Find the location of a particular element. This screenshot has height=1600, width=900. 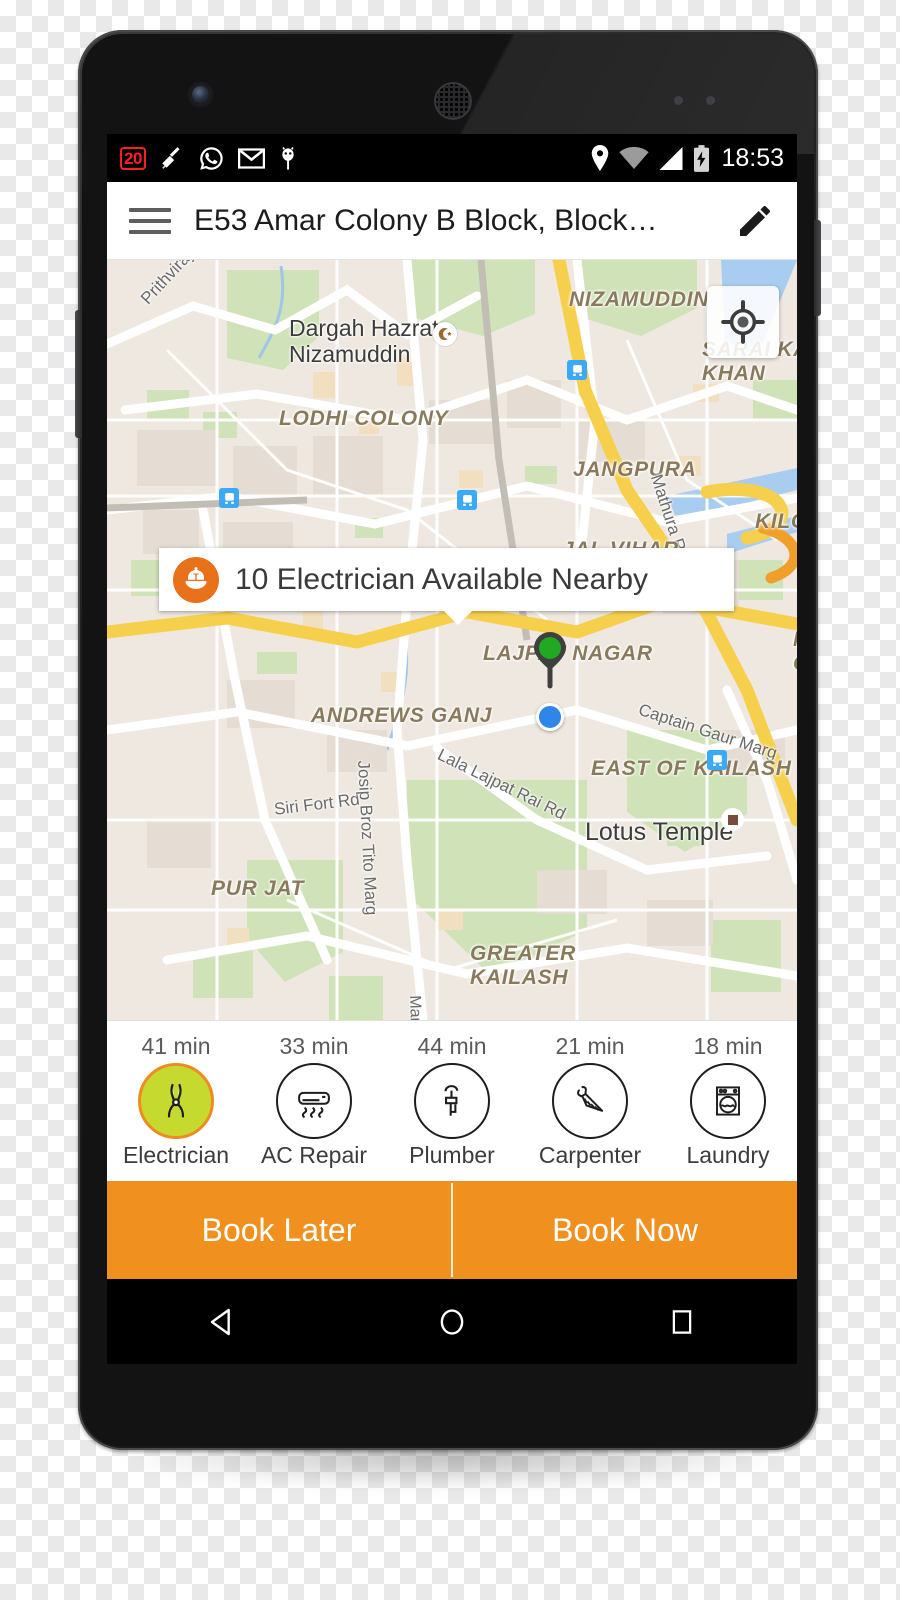

volume-rocker-button is located at coordinates (78, 374).